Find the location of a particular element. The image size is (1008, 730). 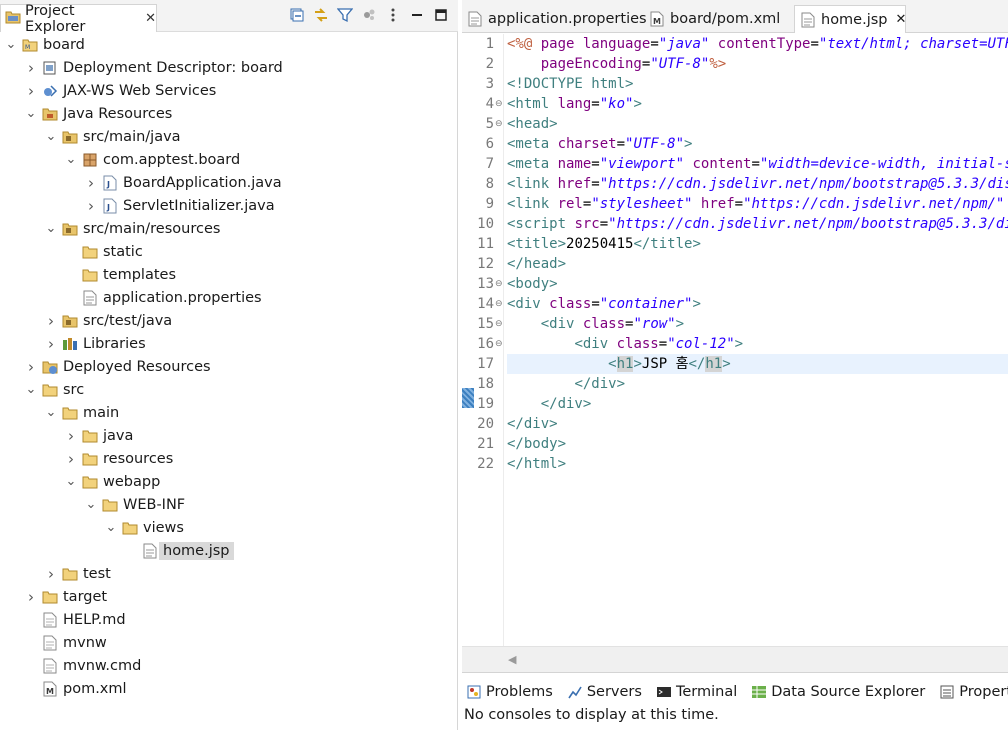

tree-item: application.properties is located at coordinates (163, 297).